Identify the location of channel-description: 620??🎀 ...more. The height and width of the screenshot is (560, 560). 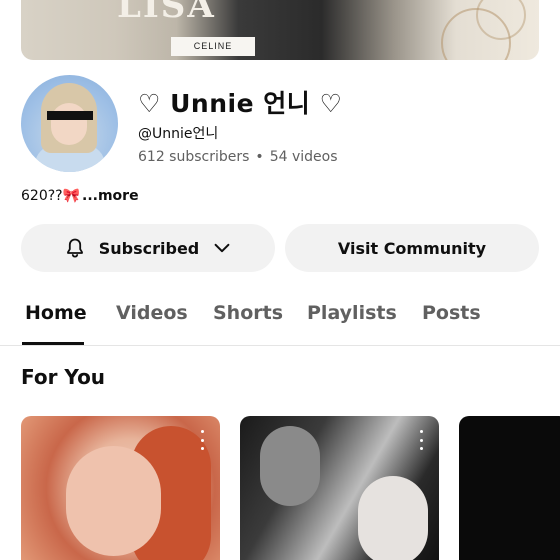
(80, 196).